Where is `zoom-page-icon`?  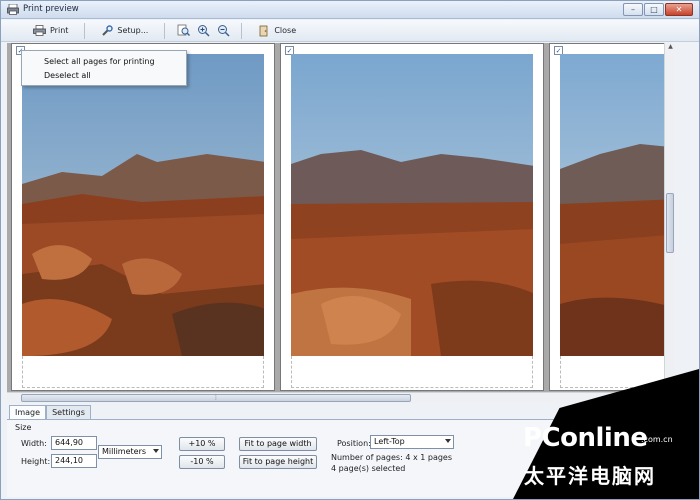
zoom-page-icon is located at coordinates (183, 30).